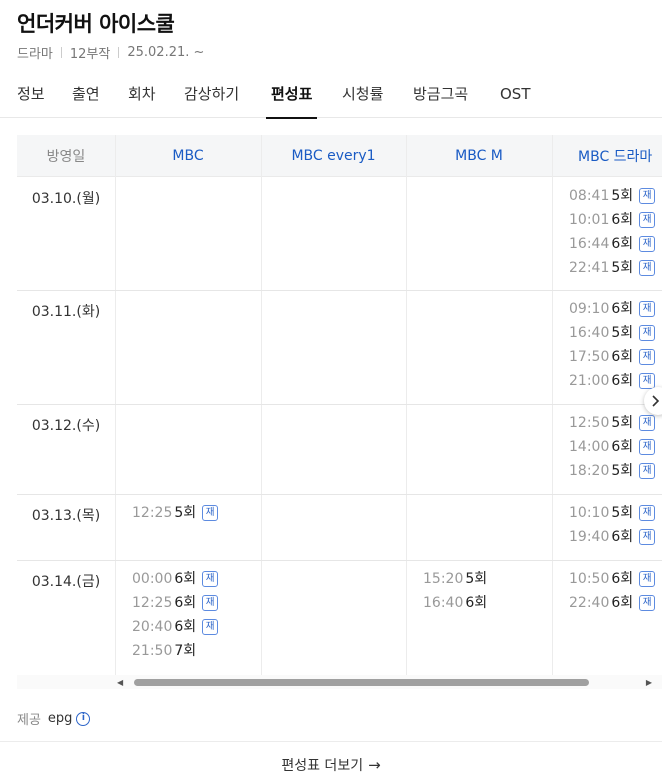  Describe the element at coordinates (66, 516) in the screenshot. I see `schedule-date: 03.13.(목)` at that location.